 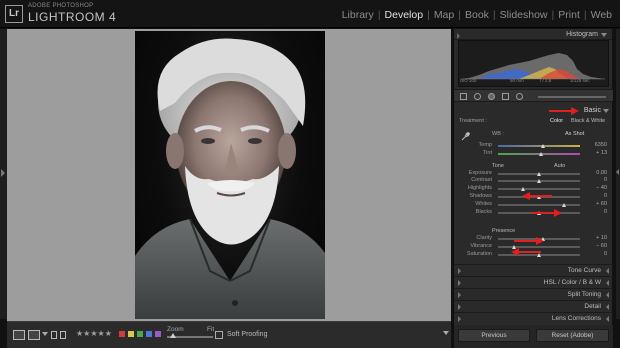 I want to click on panel-lens-corrections: Lens Corrections, so click(x=533, y=317).